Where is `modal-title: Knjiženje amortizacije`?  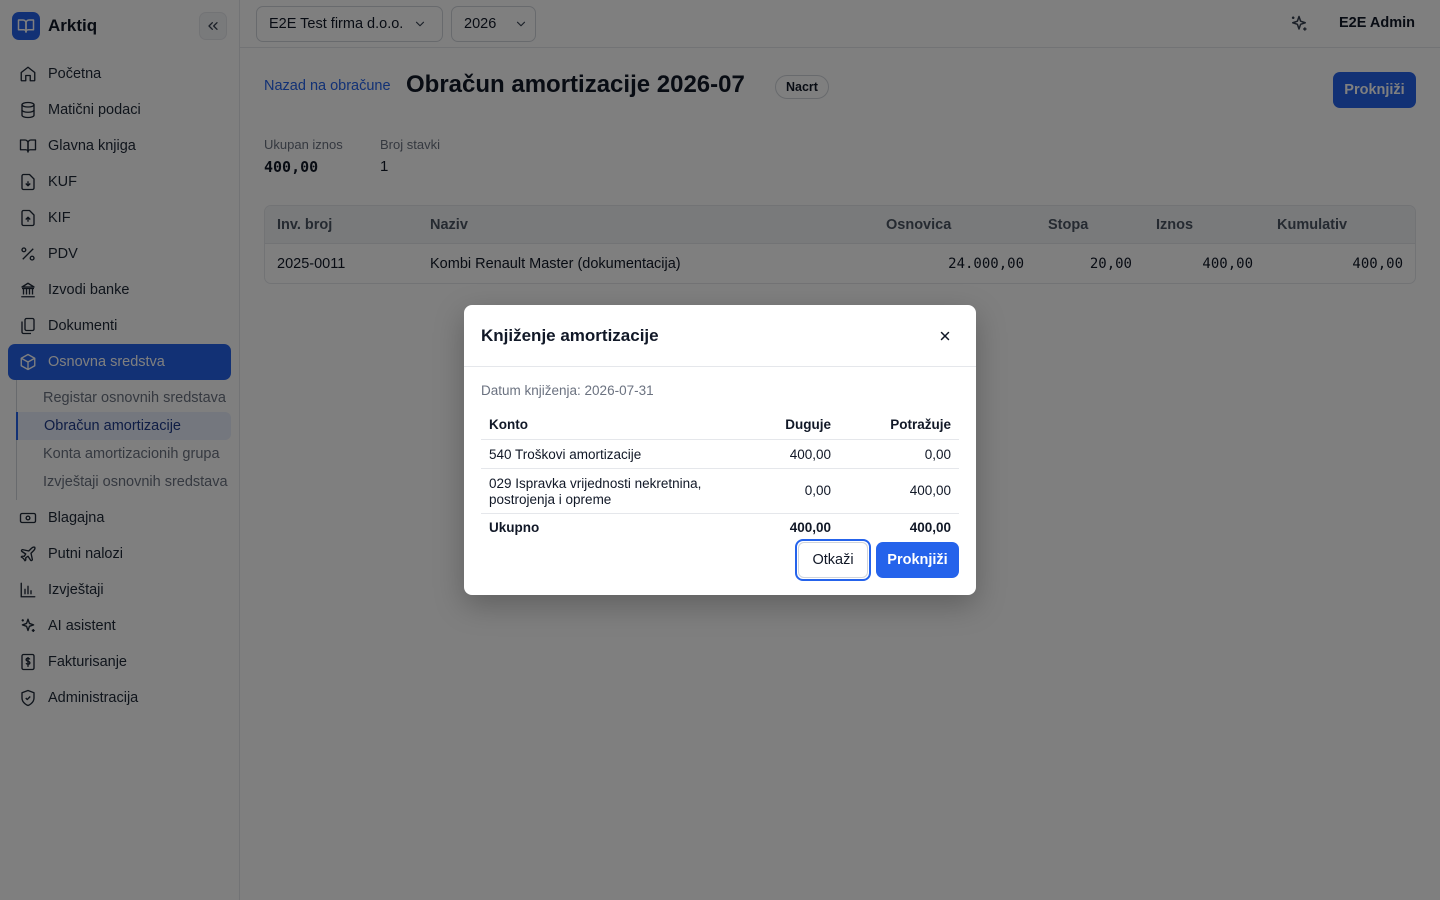 modal-title: Knjiženje amortizacije is located at coordinates (570, 335).